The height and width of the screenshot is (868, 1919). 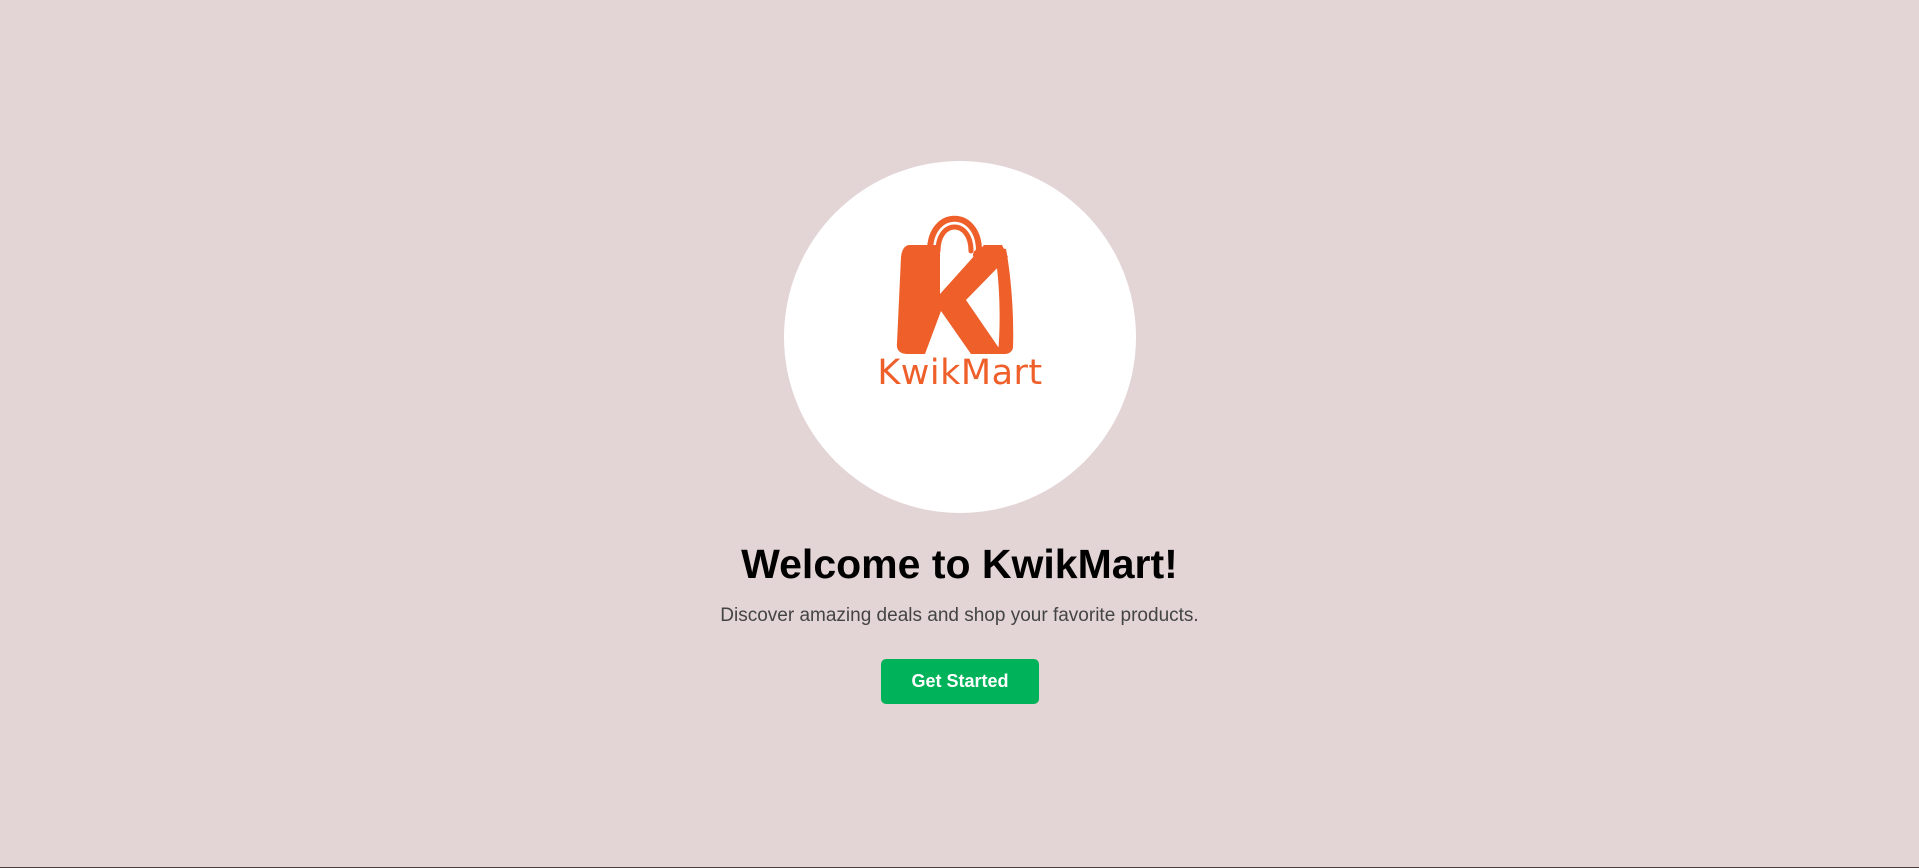 I want to click on logo-circle: KwikMart, so click(x=960, y=337).